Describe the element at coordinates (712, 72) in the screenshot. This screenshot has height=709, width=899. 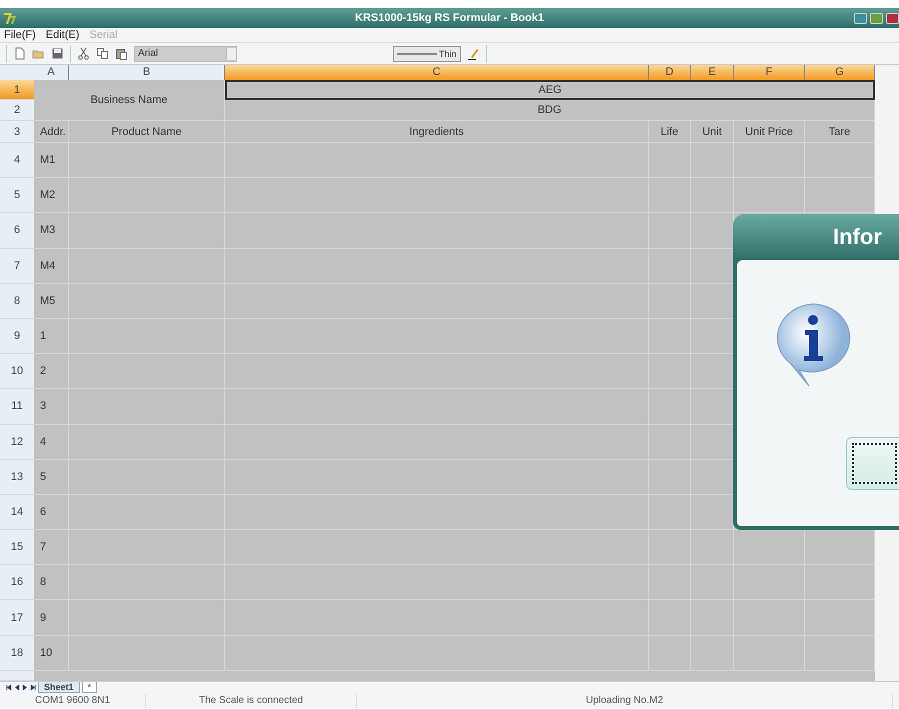
I see `column-header: E` at that location.